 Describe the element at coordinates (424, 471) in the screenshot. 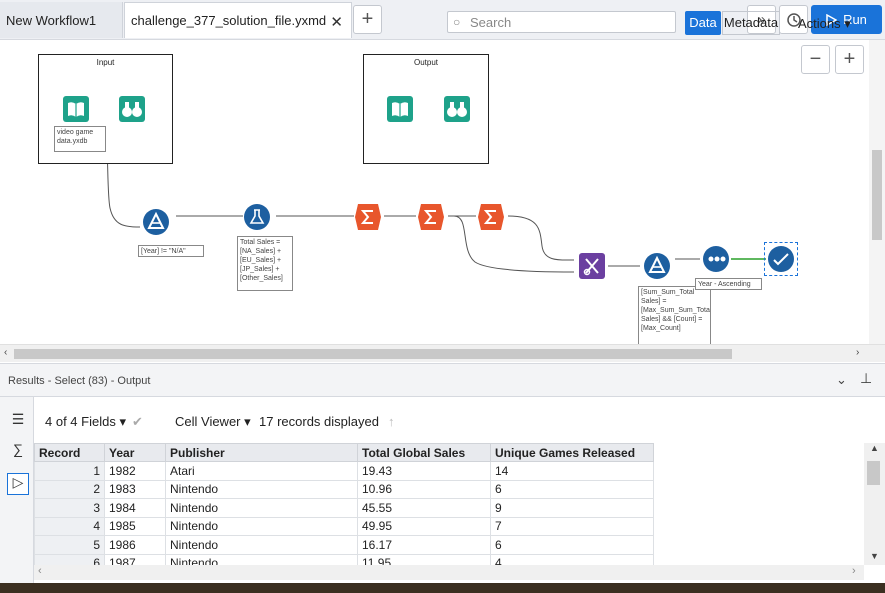

I see `cell: 19.43` at that location.